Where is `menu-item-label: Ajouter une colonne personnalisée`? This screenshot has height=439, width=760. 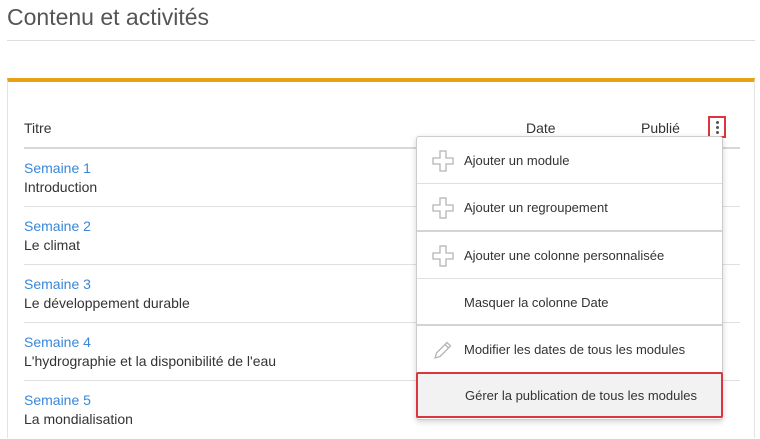
menu-item-label: Ajouter une colonne personnalisée is located at coordinates (564, 255).